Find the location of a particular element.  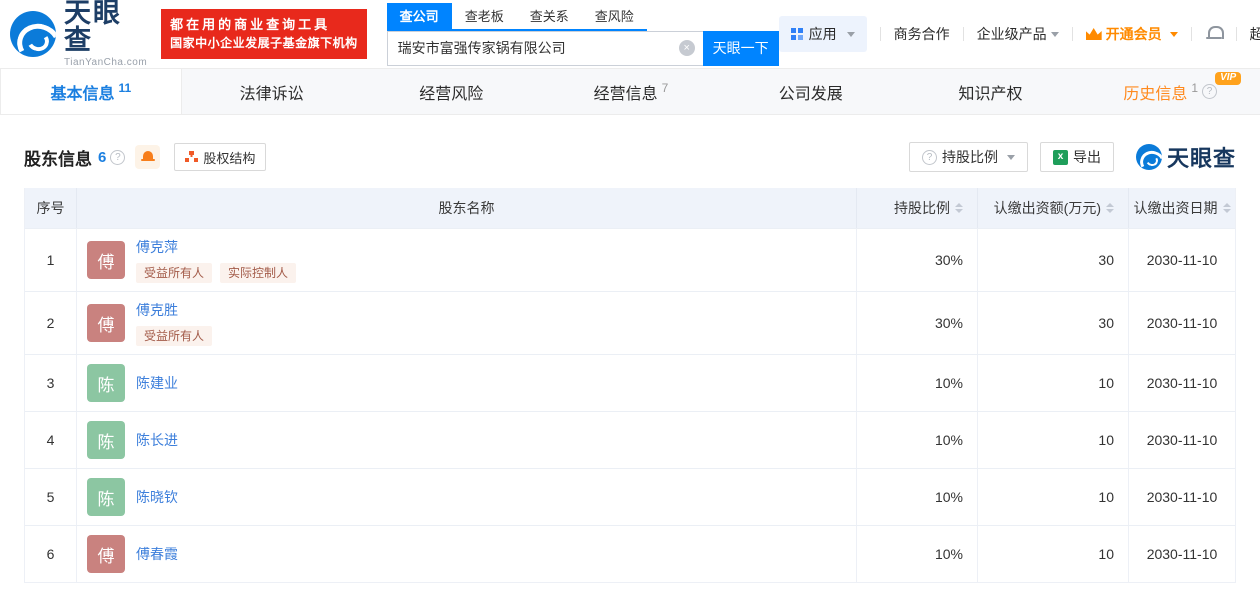

row-index: 3 is located at coordinates (50, 383).